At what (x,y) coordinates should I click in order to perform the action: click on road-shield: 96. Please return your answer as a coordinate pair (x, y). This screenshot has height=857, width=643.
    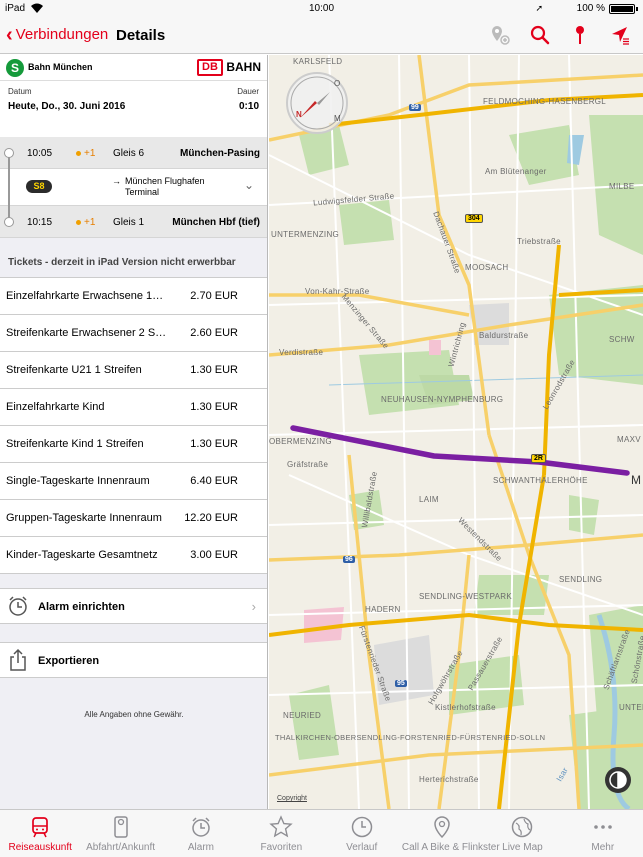
    Looking at the image, I should click on (349, 559).